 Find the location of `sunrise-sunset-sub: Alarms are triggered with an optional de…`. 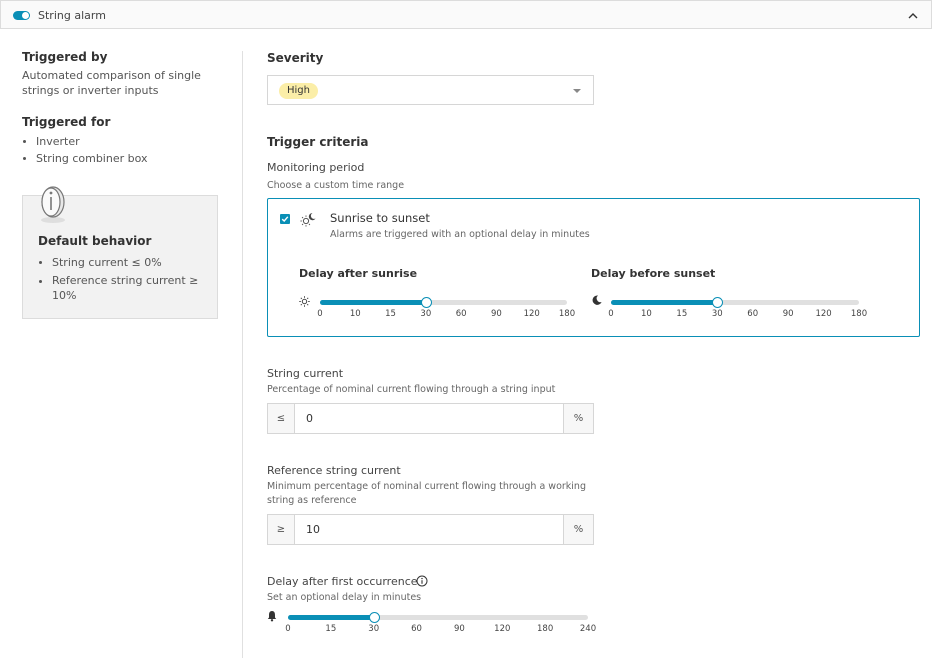

sunrise-sunset-sub: Alarms are triggered with an optional de… is located at coordinates (460, 234).